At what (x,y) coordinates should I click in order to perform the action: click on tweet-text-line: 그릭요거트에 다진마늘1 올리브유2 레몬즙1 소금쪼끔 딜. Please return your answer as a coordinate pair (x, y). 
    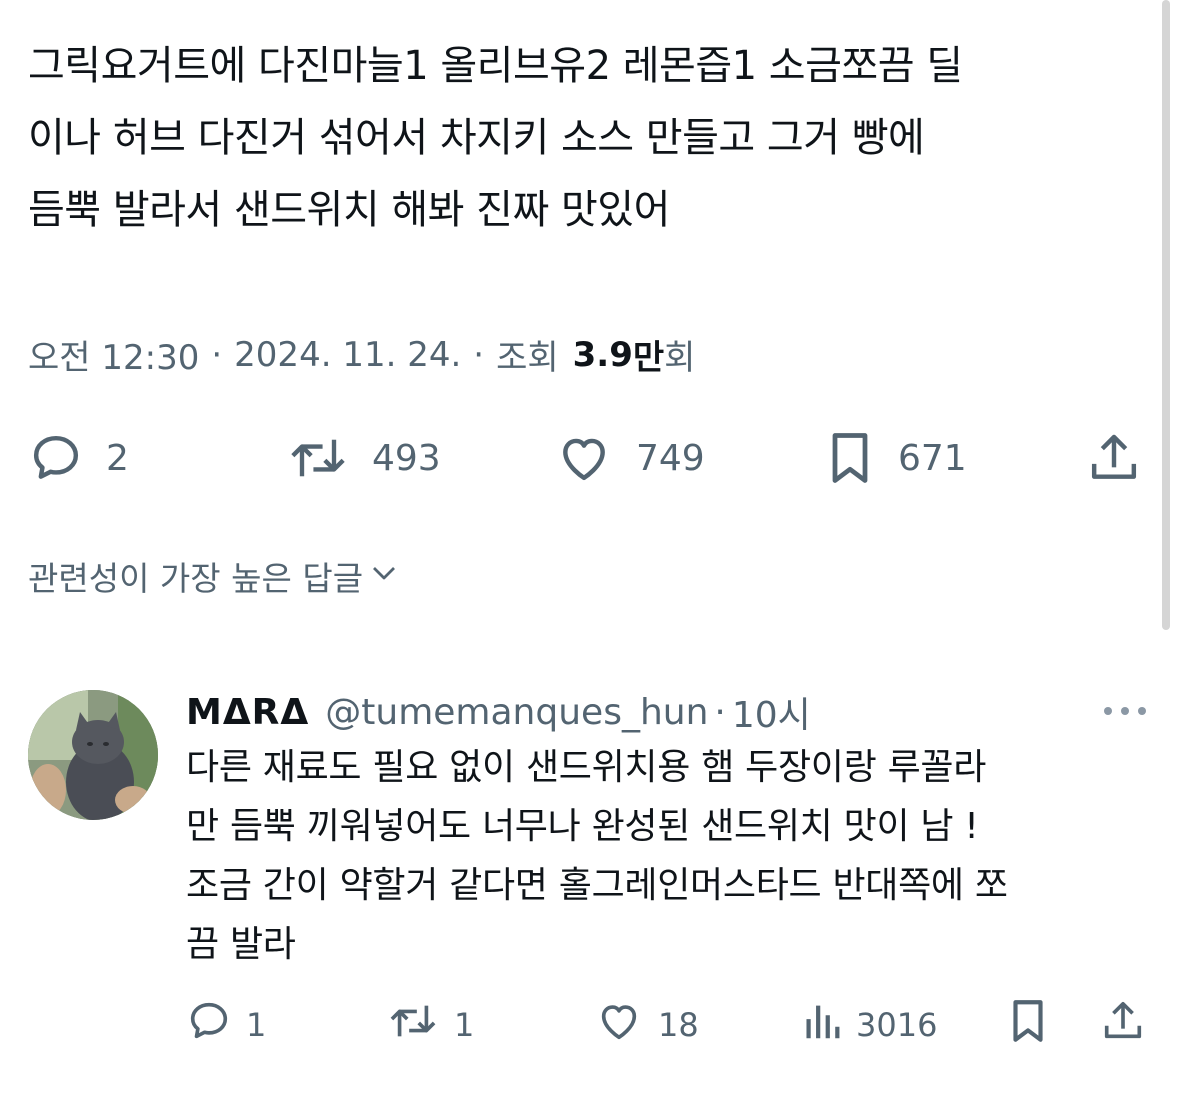
    Looking at the image, I should click on (495, 66).